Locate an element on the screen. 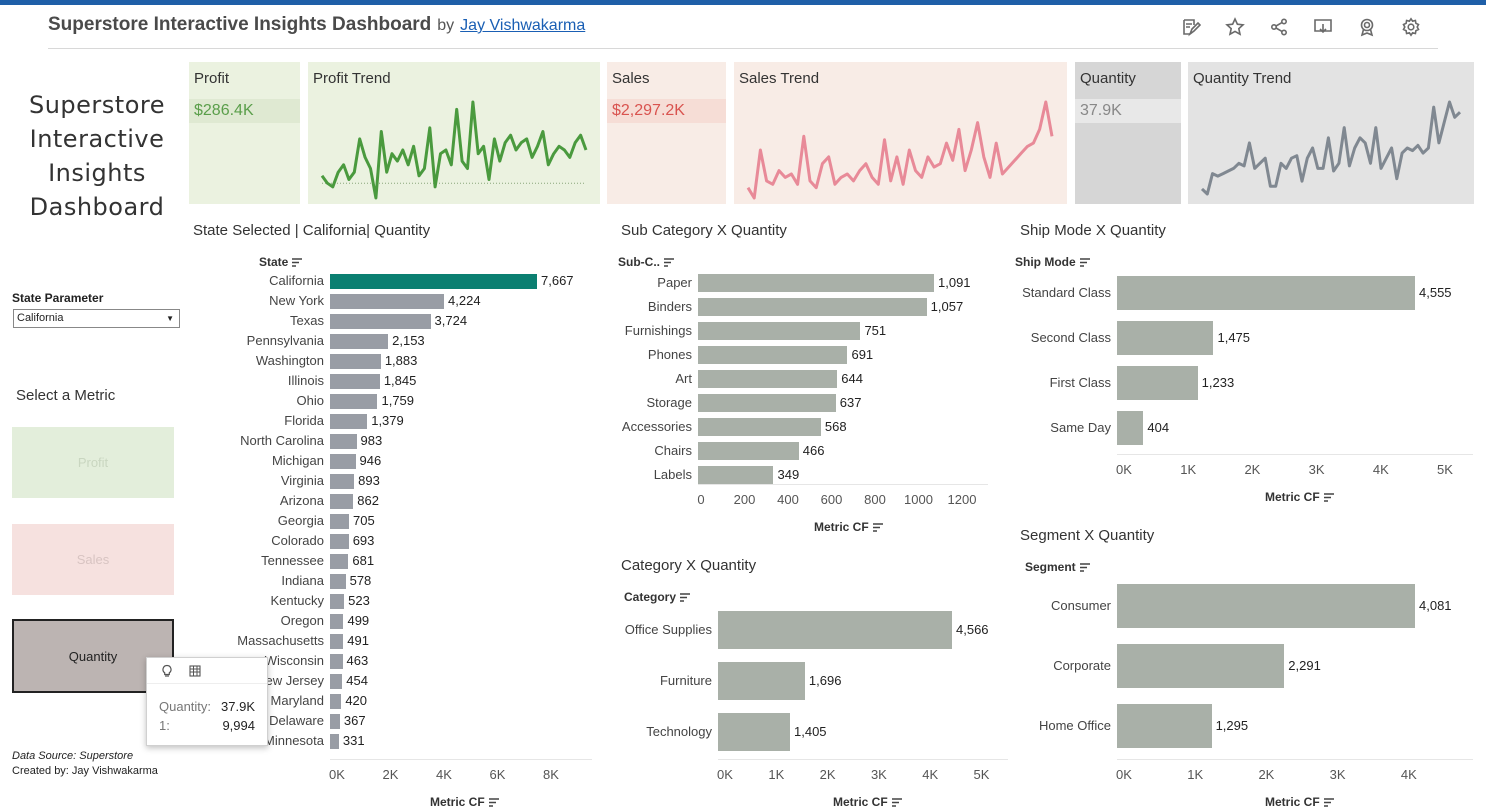  axis-header: Sub-C.. is located at coordinates (646, 262).